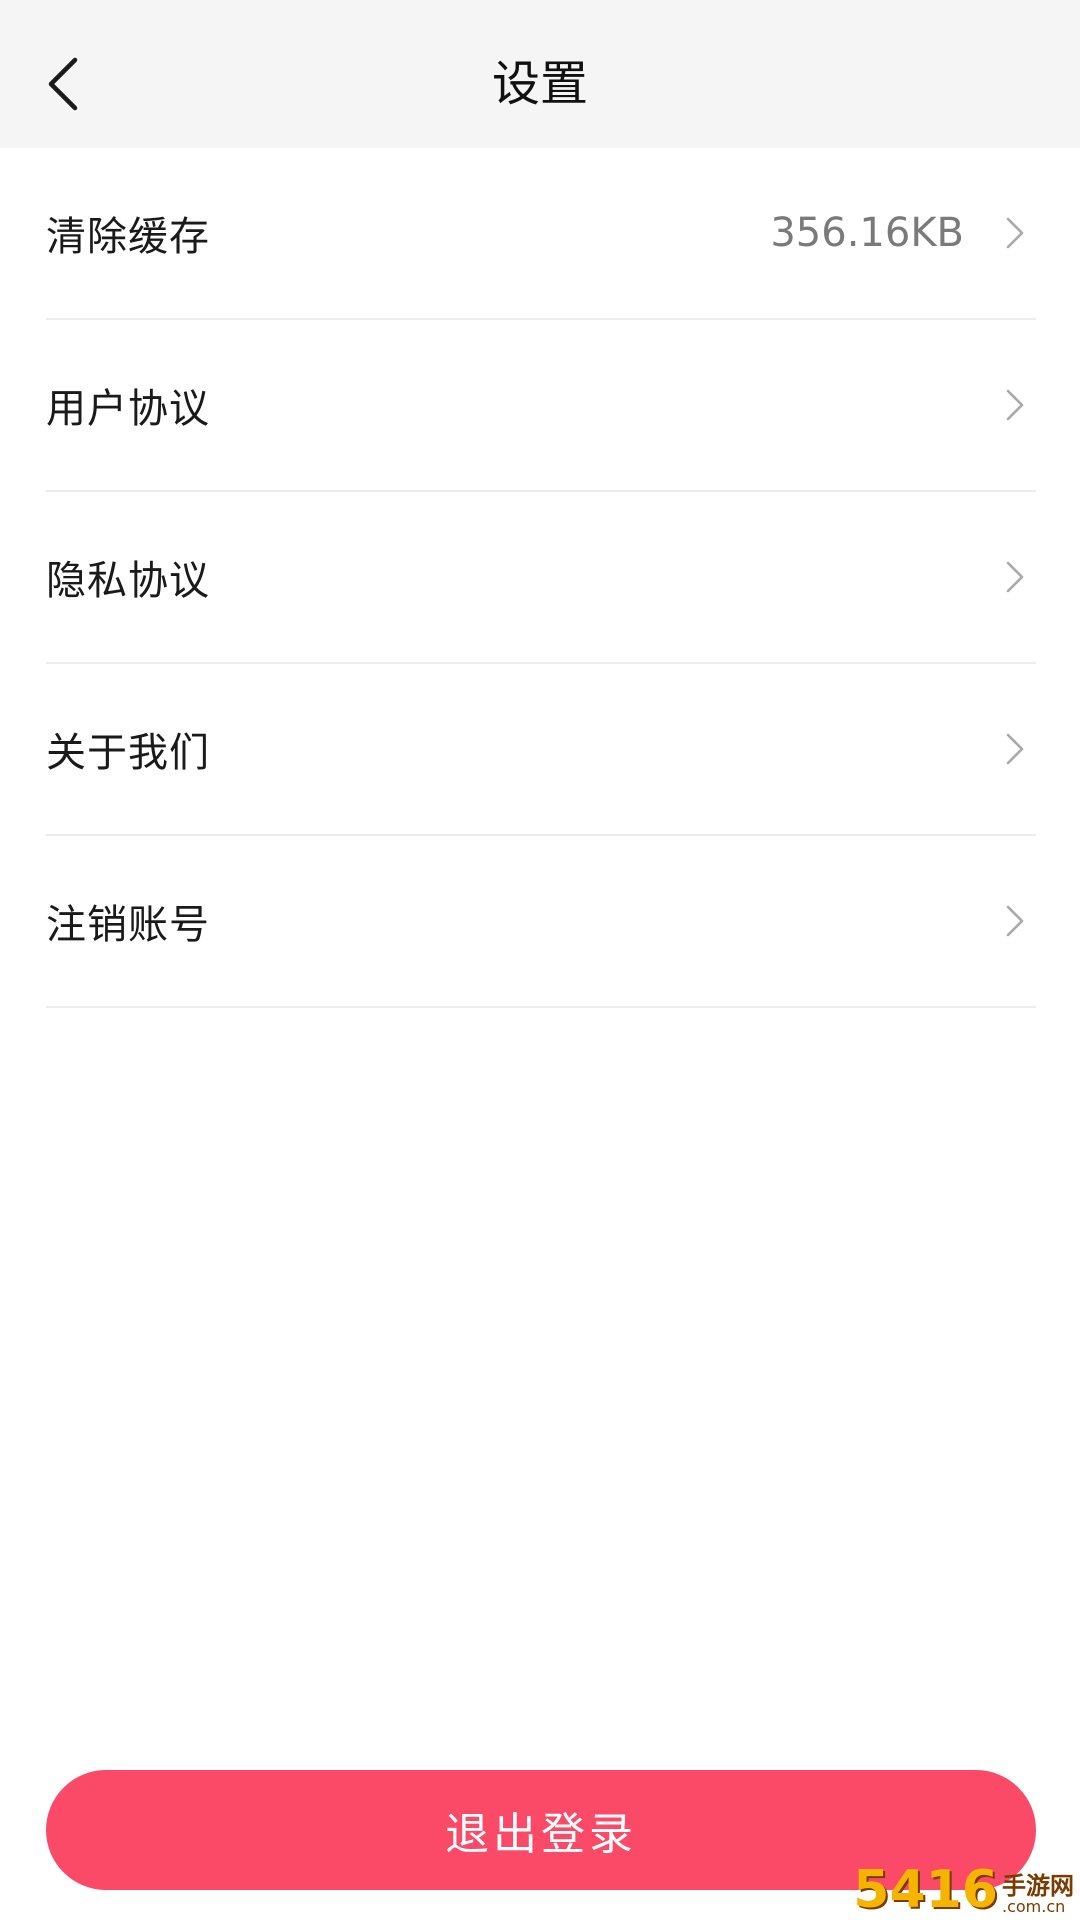  Describe the element at coordinates (128, 753) in the screenshot. I see `about-us-label: 关于我们` at that location.